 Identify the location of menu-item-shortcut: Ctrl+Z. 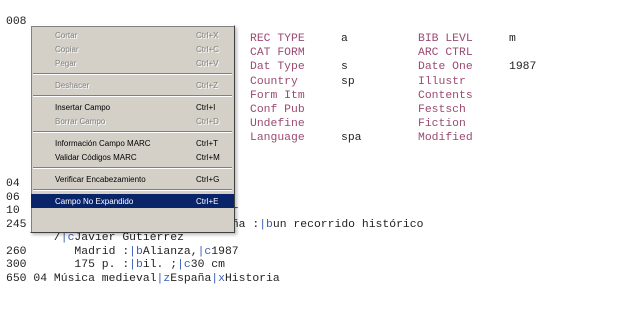
(207, 85).